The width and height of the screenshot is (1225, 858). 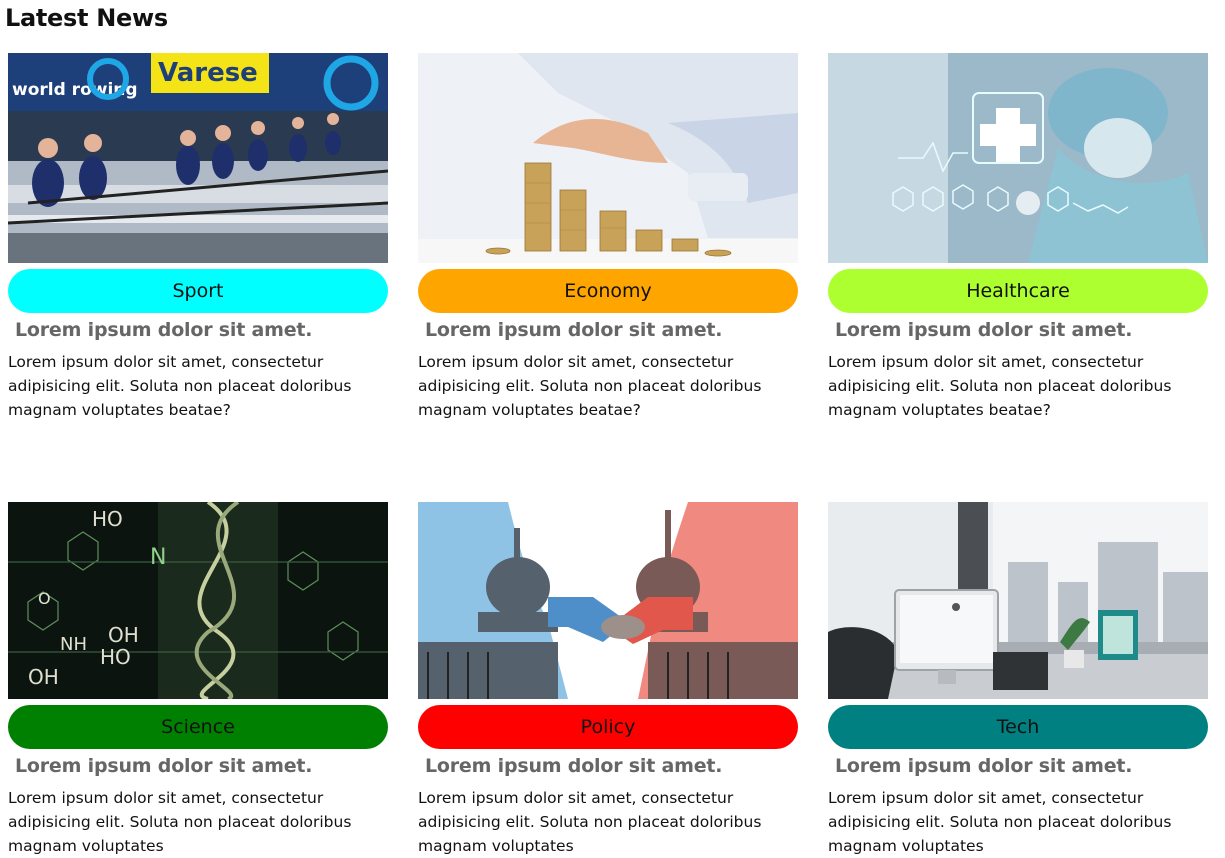 What do you see at coordinates (1018, 600) in the screenshot?
I see `article-image-office` at bounding box center [1018, 600].